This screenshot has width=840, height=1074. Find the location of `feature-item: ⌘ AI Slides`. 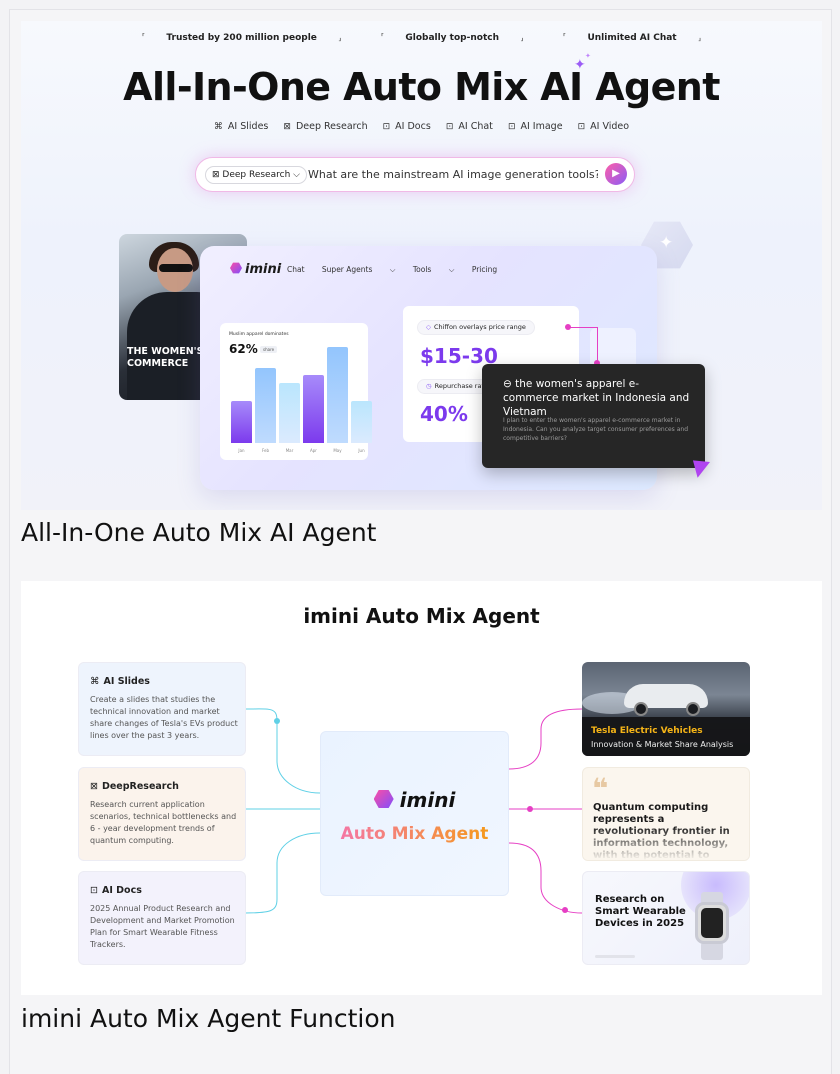

feature-item: ⌘ AI Slides is located at coordinates (241, 126).